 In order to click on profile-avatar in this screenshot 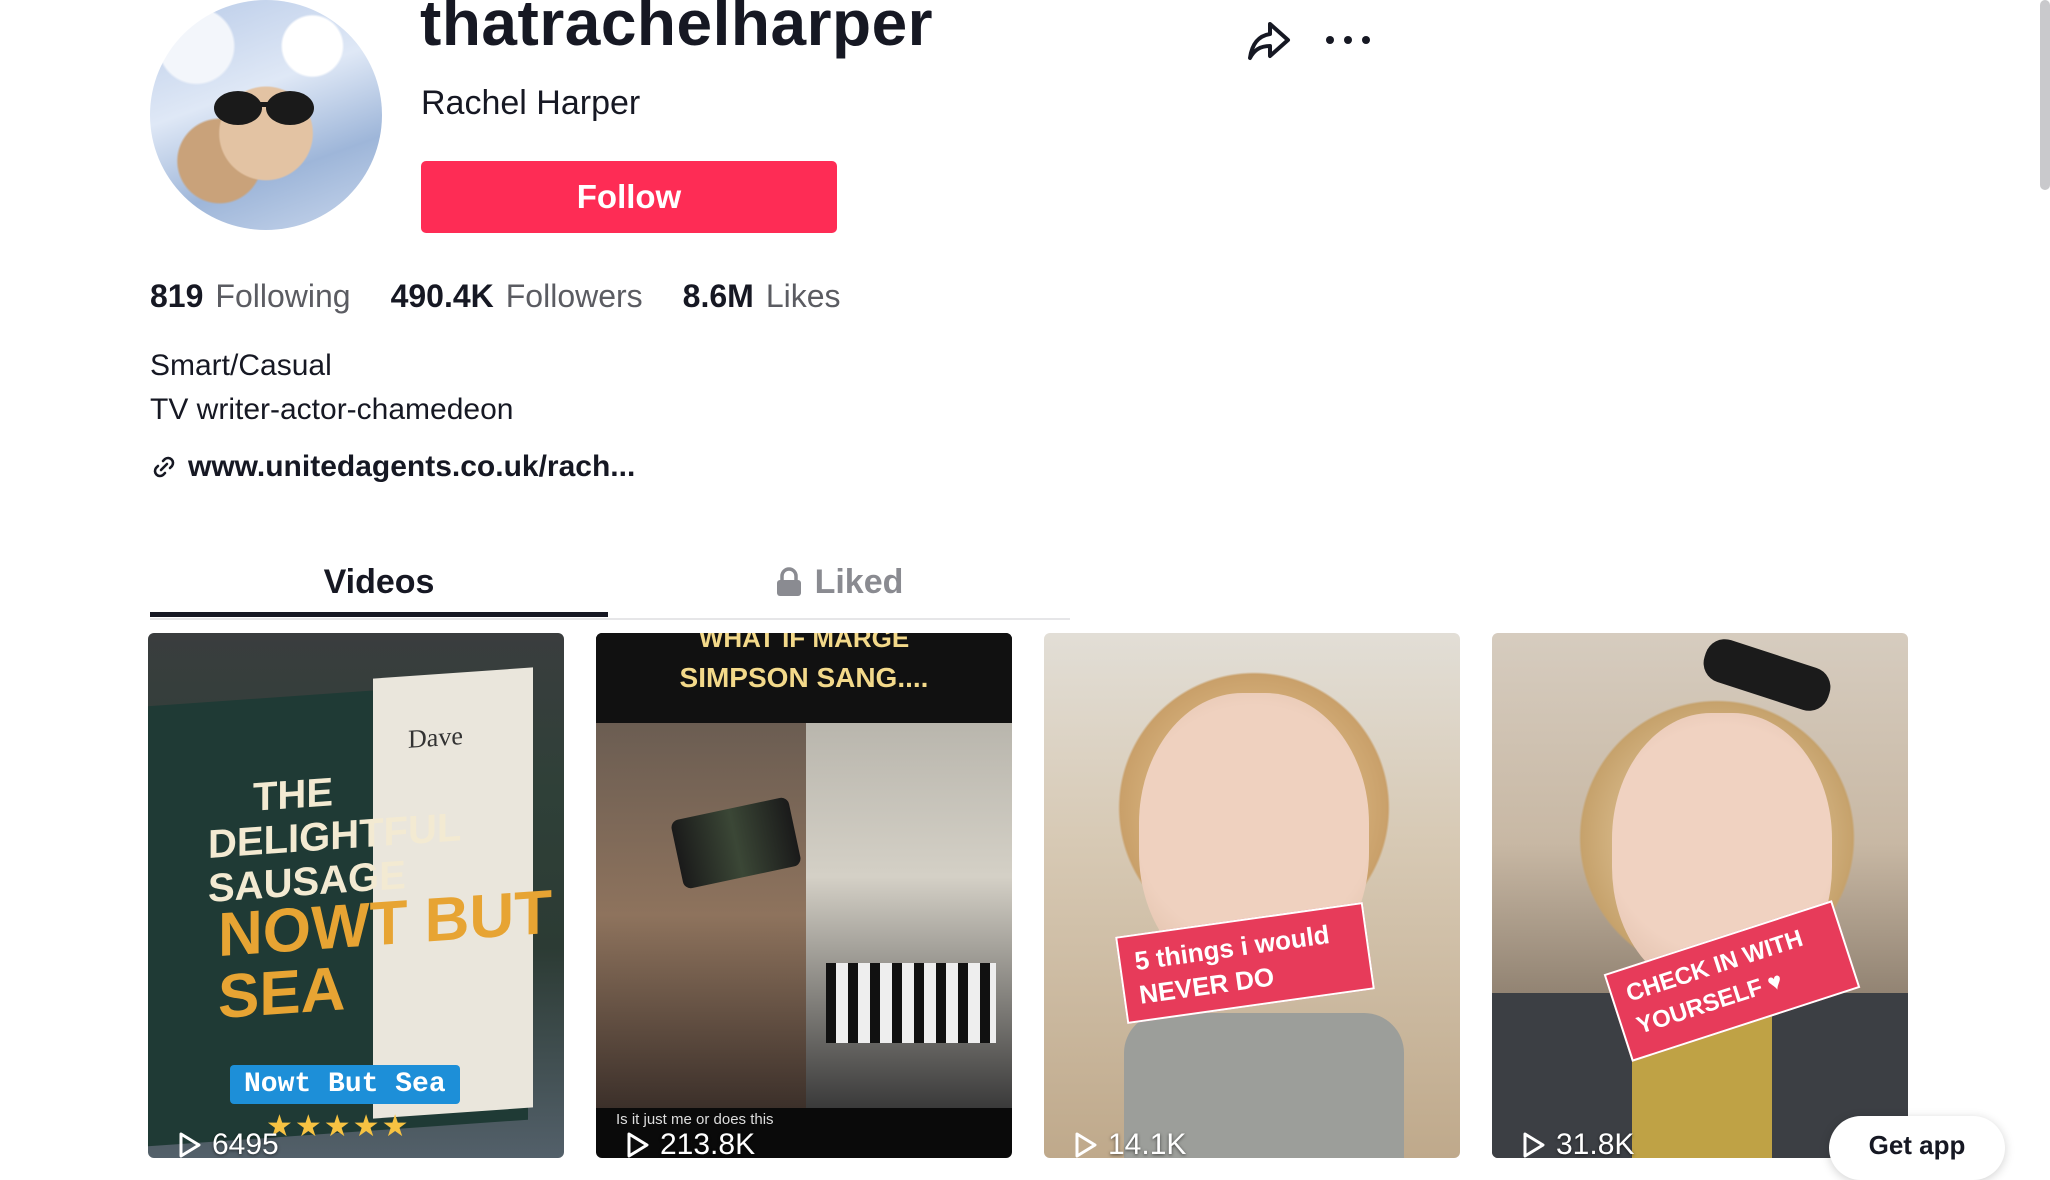, I will do `click(266, 115)`.